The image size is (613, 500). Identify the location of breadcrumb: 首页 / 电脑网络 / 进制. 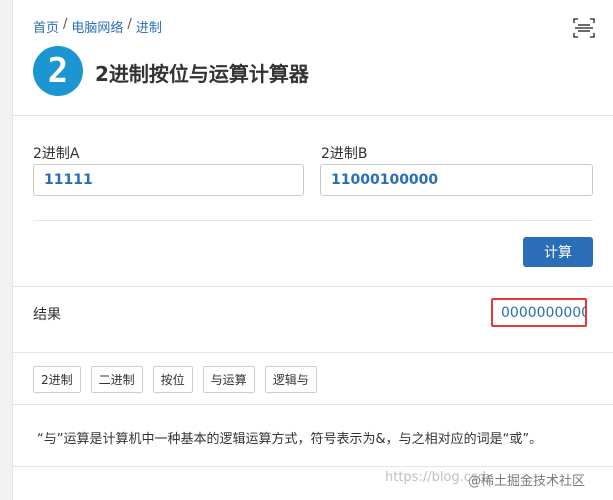
(97, 26).